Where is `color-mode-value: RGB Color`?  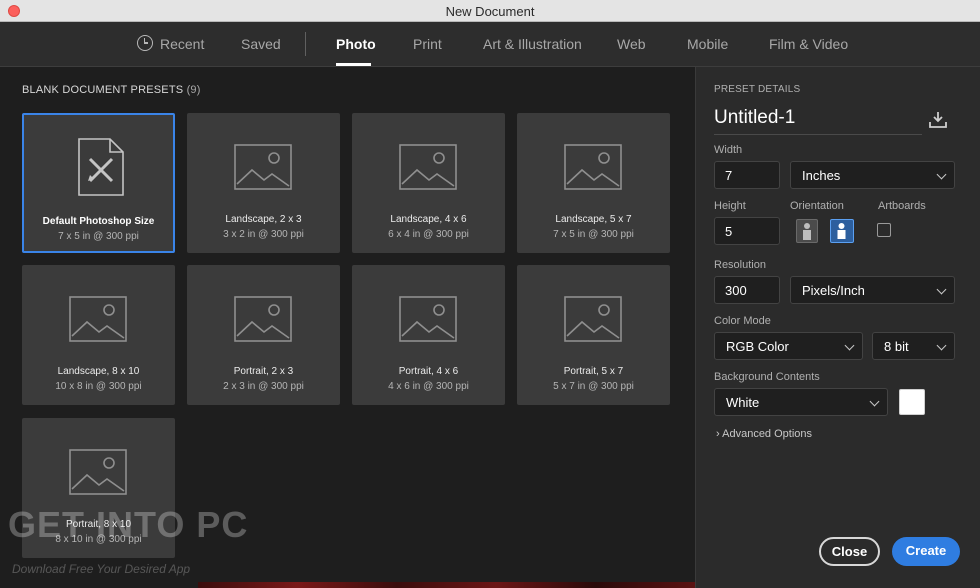
color-mode-value: RGB Color is located at coordinates (757, 346).